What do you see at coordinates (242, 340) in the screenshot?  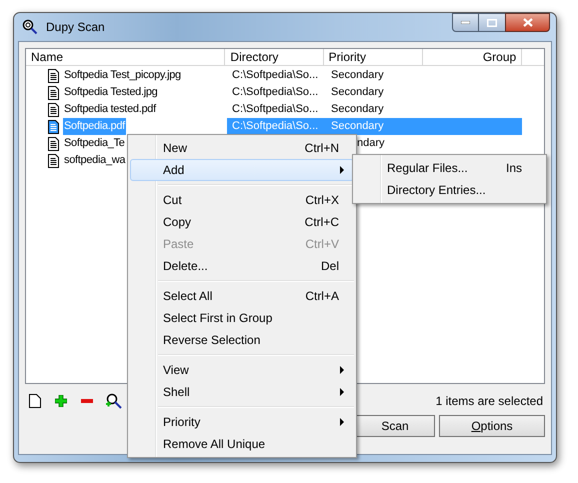 I see `menu-item: Reverse Selection` at bounding box center [242, 340].